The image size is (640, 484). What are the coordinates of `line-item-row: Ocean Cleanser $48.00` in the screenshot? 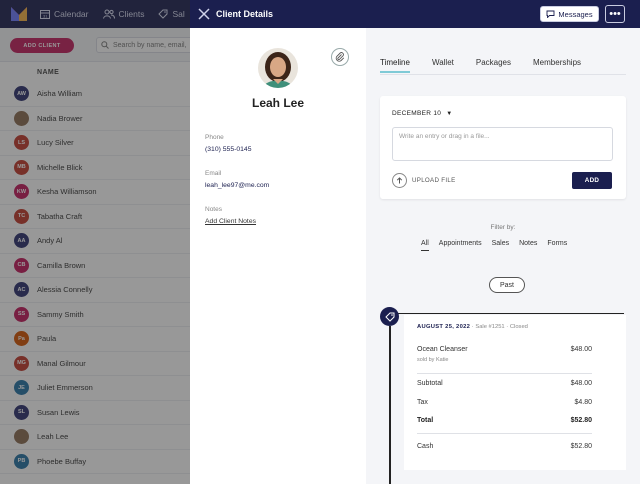 It's located at (504, 349).